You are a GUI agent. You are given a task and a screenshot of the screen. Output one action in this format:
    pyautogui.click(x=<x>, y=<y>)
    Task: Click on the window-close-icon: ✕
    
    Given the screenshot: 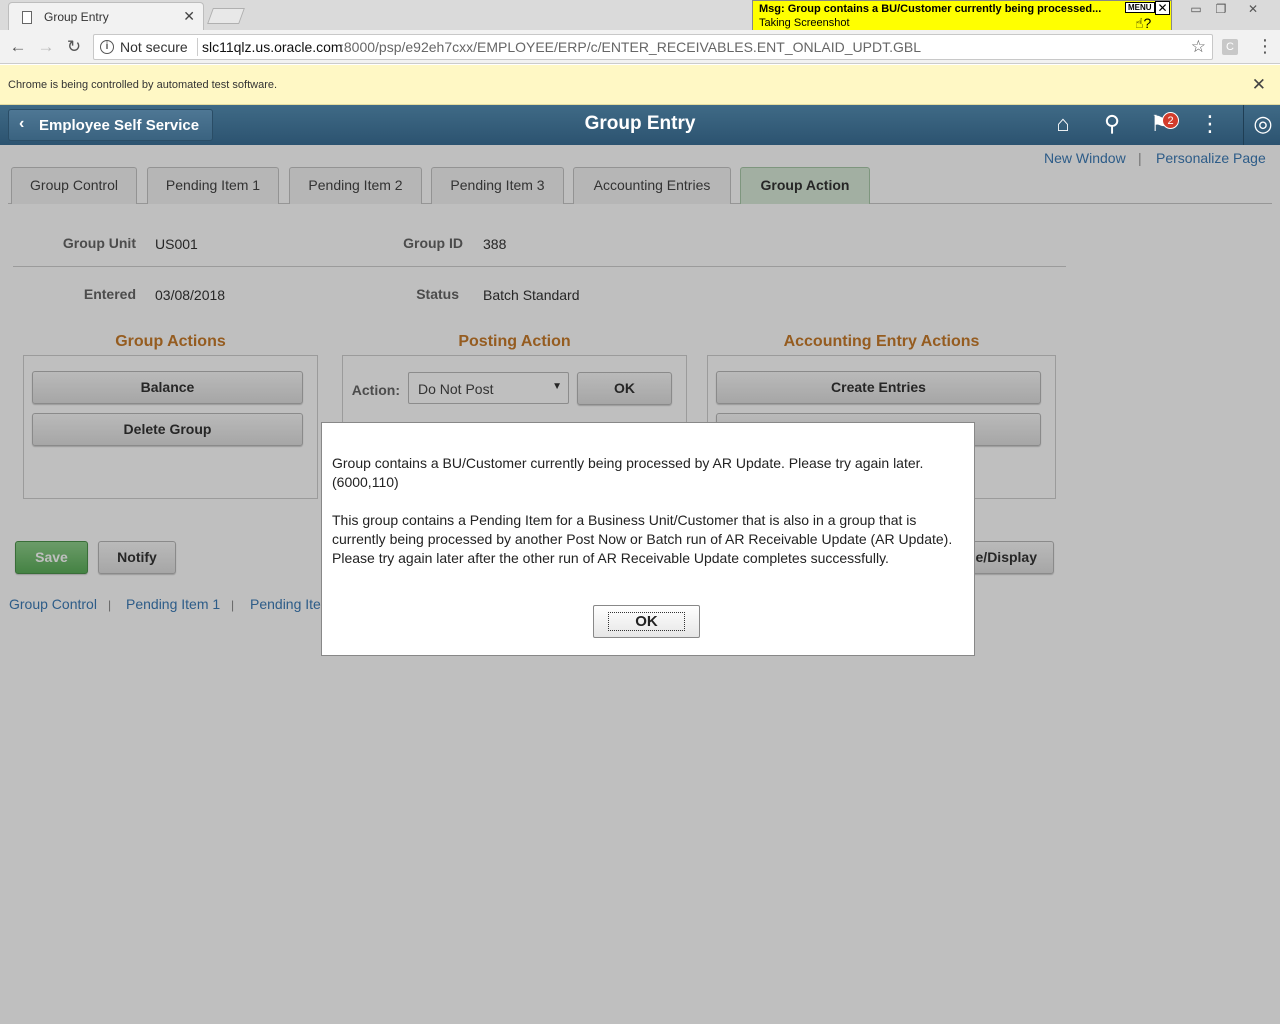 What is the action you would take?
    pyautogui.click(x=1253, y=9)
    